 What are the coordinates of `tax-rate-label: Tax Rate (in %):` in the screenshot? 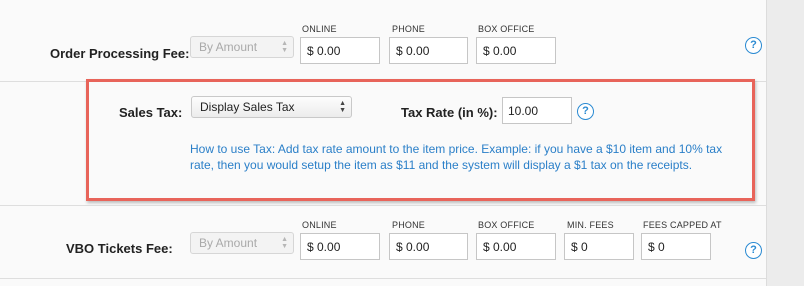 It's located at (449, 112).